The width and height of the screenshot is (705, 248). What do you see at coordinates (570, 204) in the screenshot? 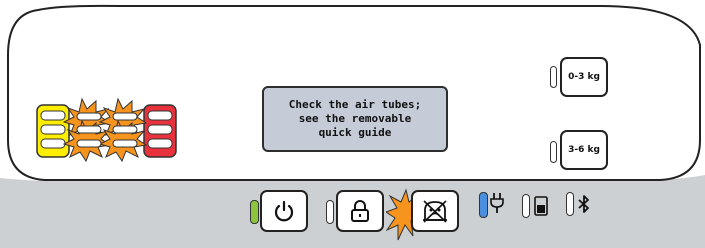
I see `bluetooth-led` at bounding box center [570, 204].